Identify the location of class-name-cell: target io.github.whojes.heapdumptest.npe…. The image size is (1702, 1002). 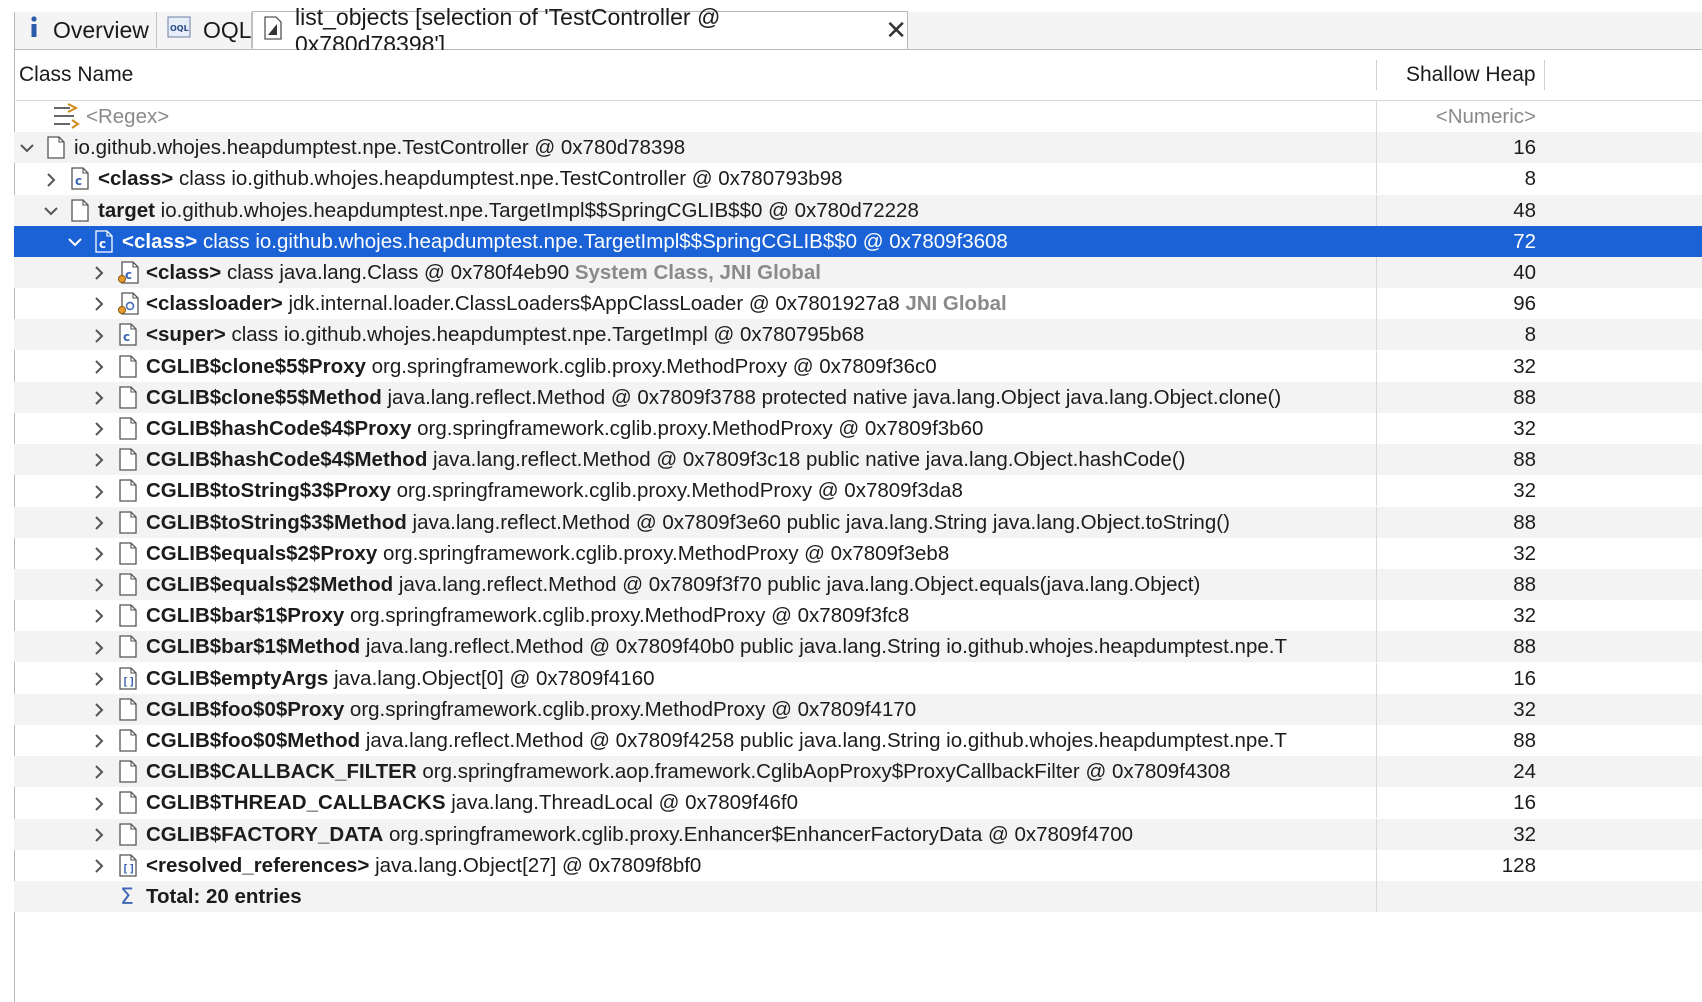
(508, 210).